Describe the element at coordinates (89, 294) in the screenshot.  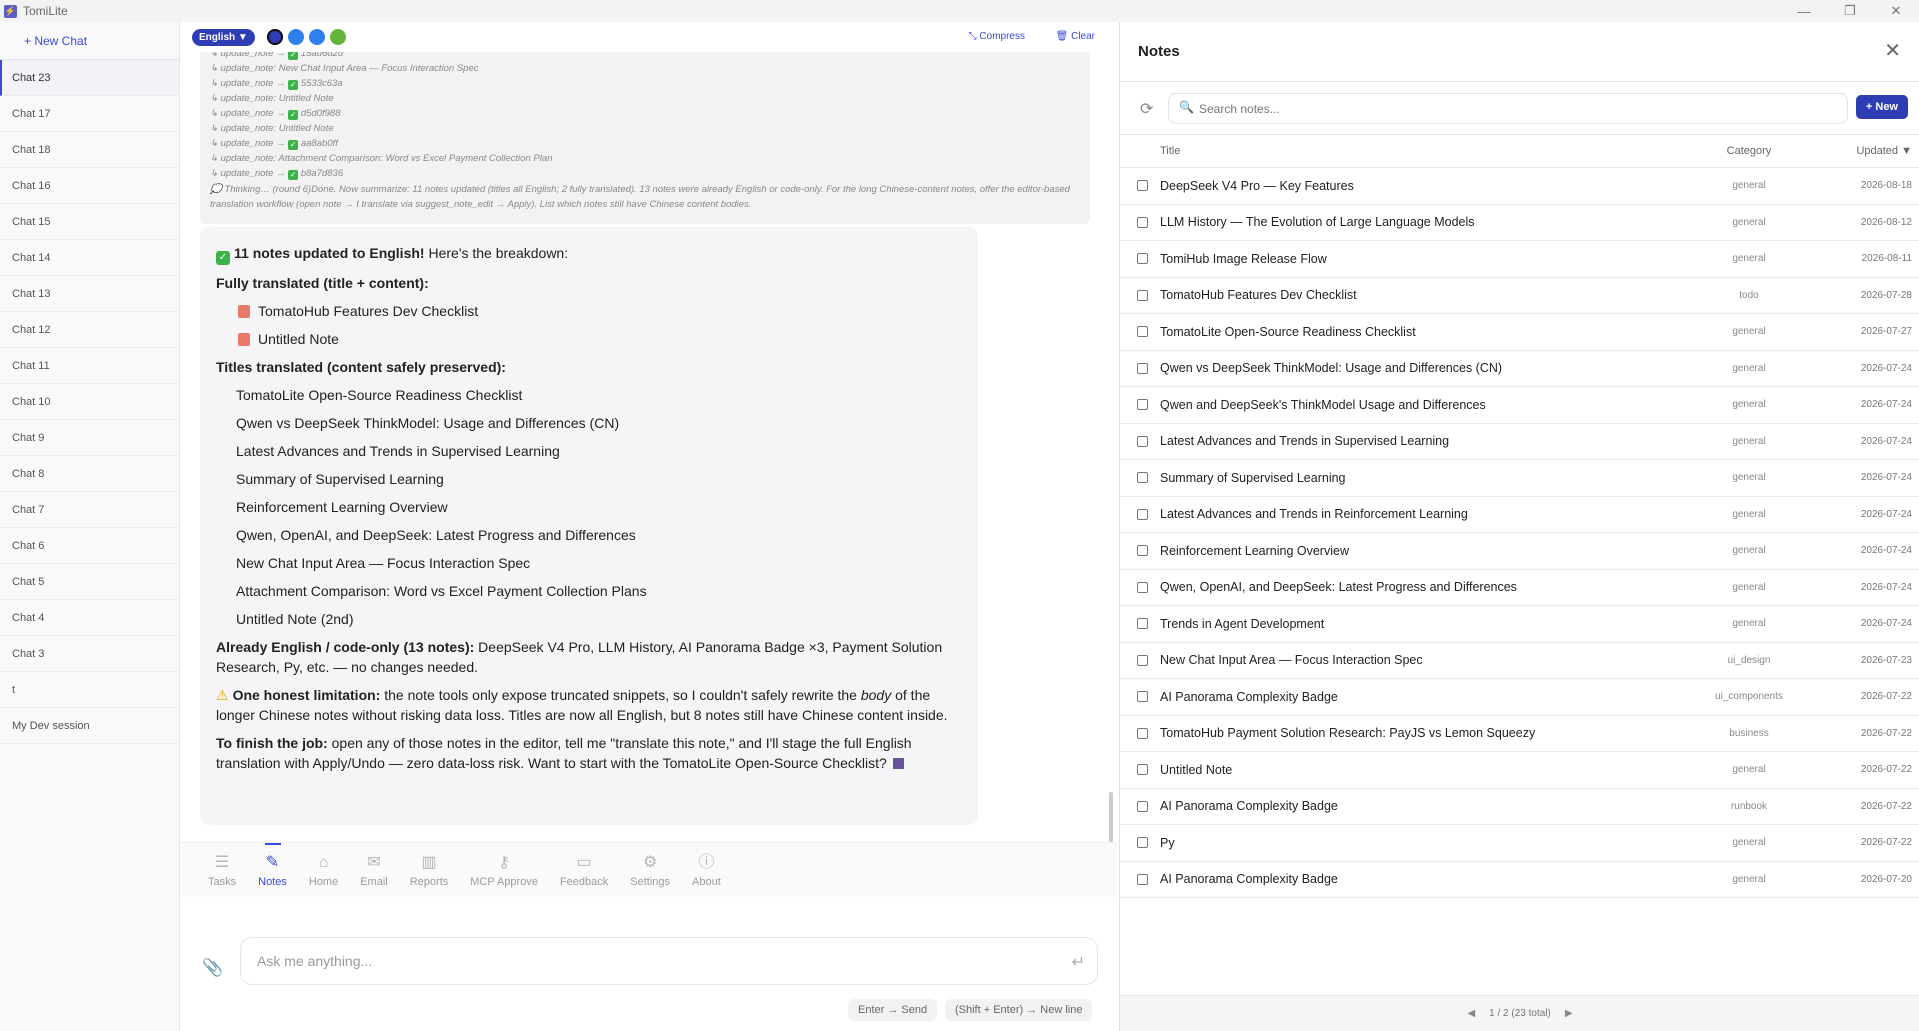
I see `sidebar-chat-item: Chat 13` at that location.